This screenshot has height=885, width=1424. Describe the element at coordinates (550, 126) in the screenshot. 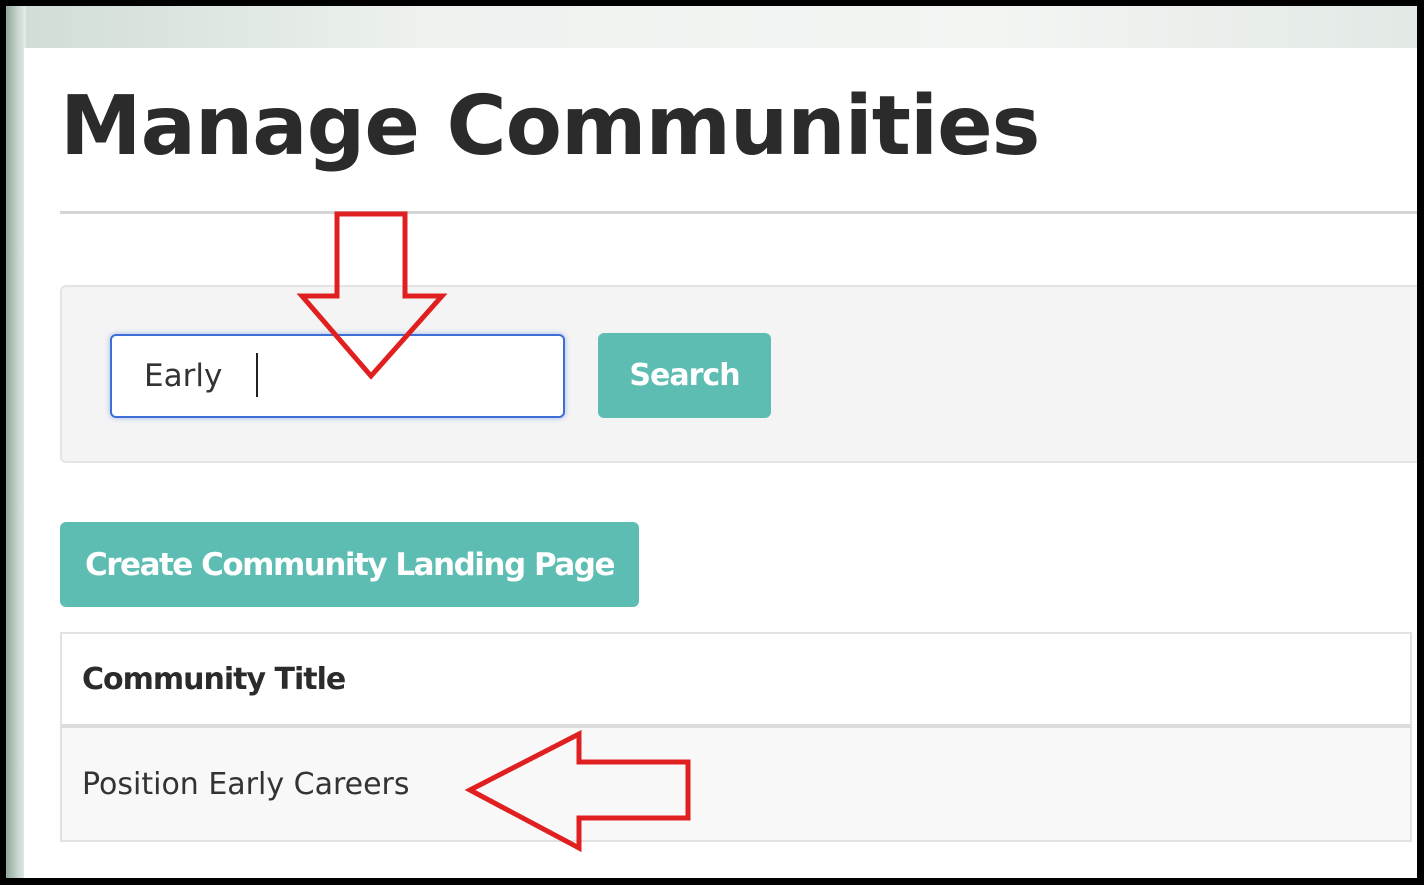

I see `page-title: Manage Communities` at that location.